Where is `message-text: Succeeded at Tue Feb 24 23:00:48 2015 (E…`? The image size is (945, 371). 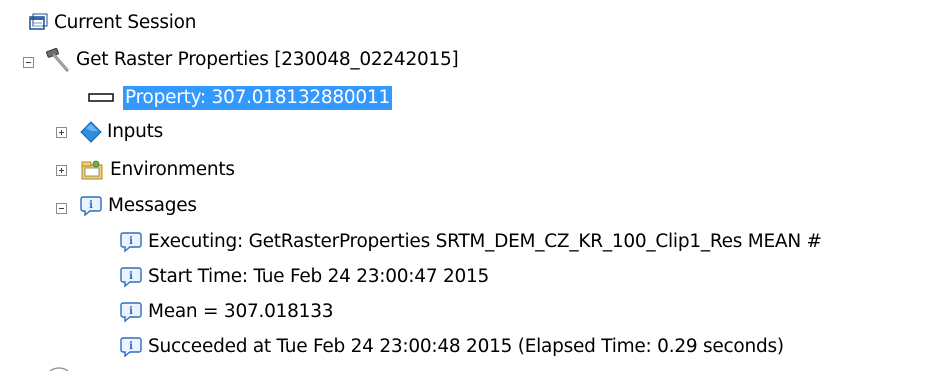 message-text: Succeeded at Tue Feb 24 23:00:48 2015 (E… is located at coordinates (466, 346).